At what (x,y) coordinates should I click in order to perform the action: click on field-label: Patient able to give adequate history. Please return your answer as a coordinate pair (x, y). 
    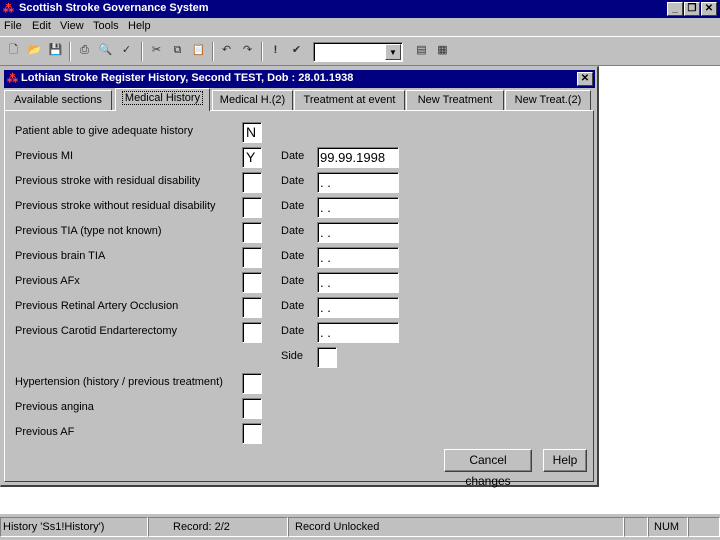
    Looking at the image, I should click on (104, 131).